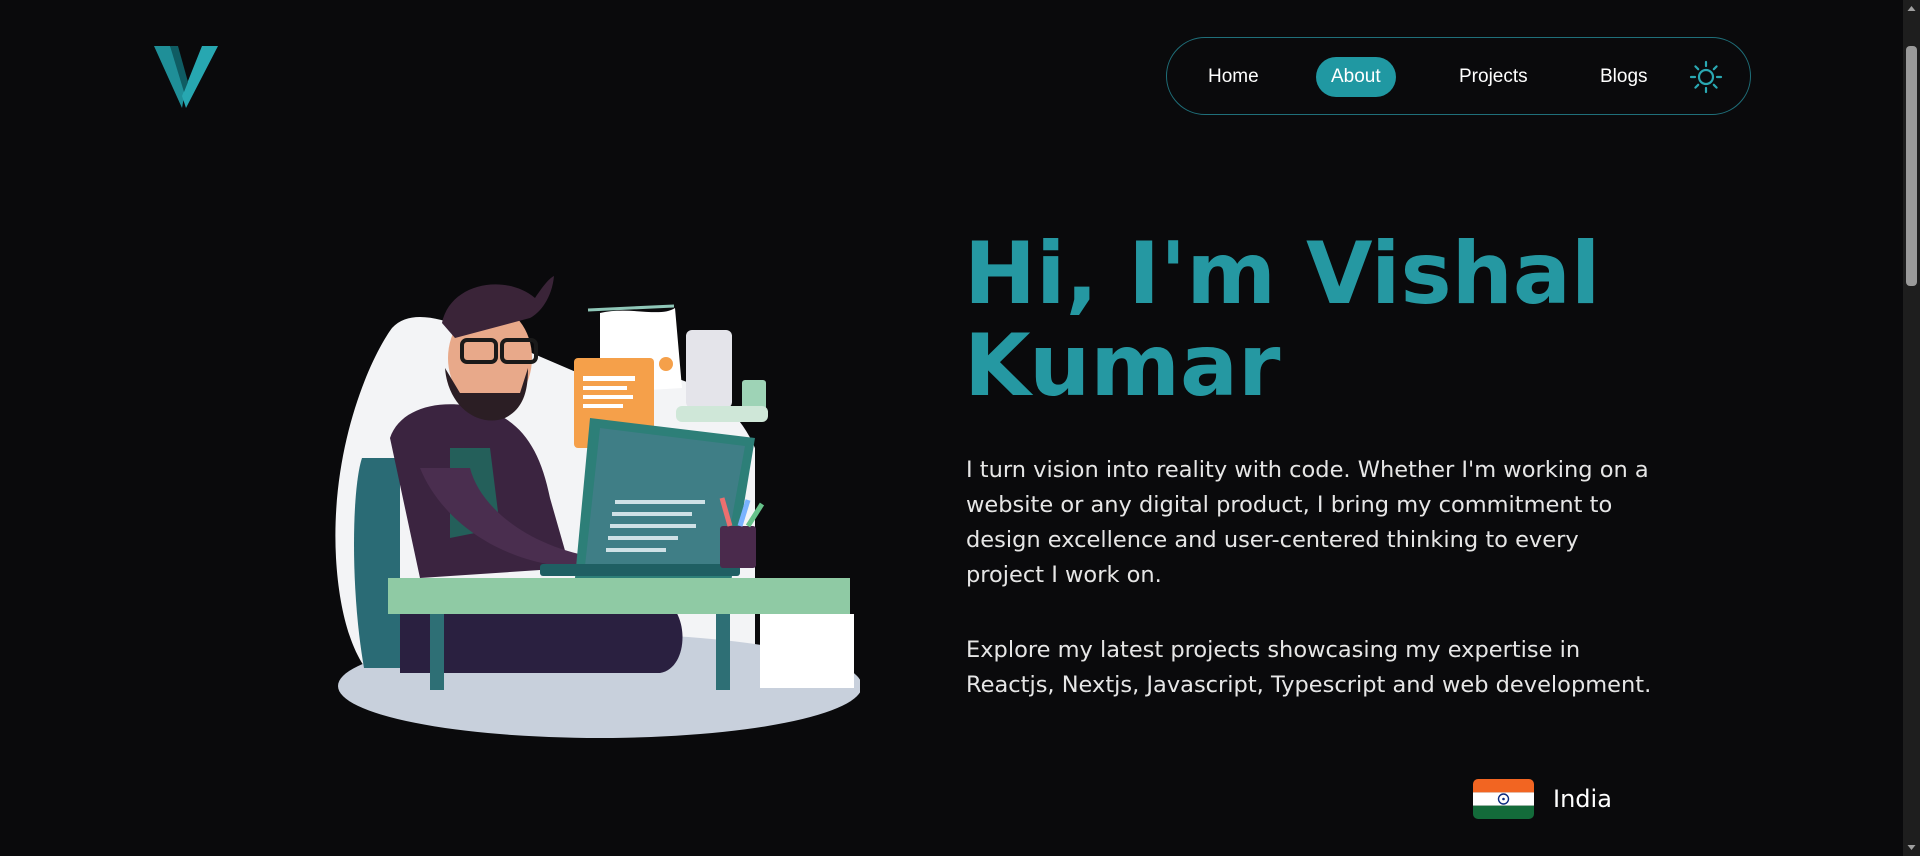 This screenshot has width=1920, height=856. Describe the element at coordinates (1911, 166) in the screenshot. I see `scrollbar-thumb` at that location.